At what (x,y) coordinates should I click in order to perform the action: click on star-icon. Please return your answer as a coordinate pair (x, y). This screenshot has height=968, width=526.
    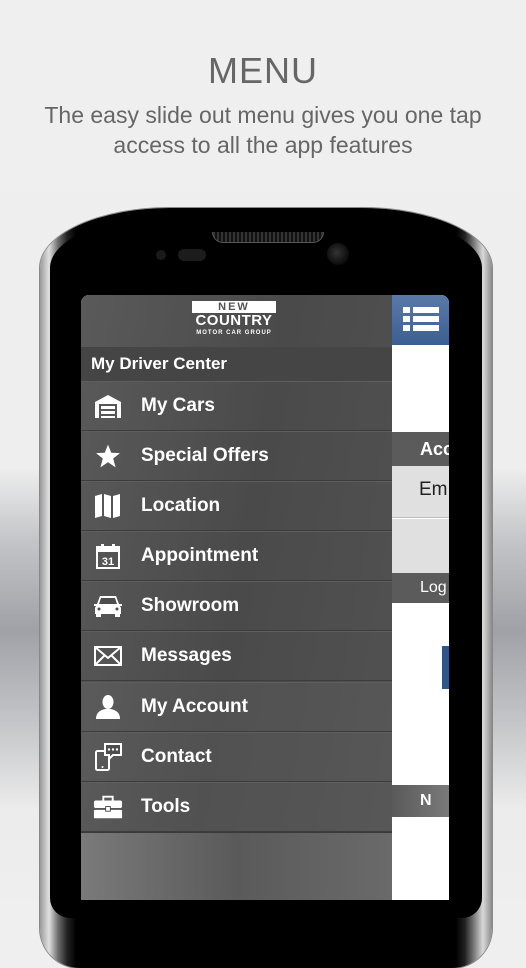
    Looking at the image, I should click on (108, 456).